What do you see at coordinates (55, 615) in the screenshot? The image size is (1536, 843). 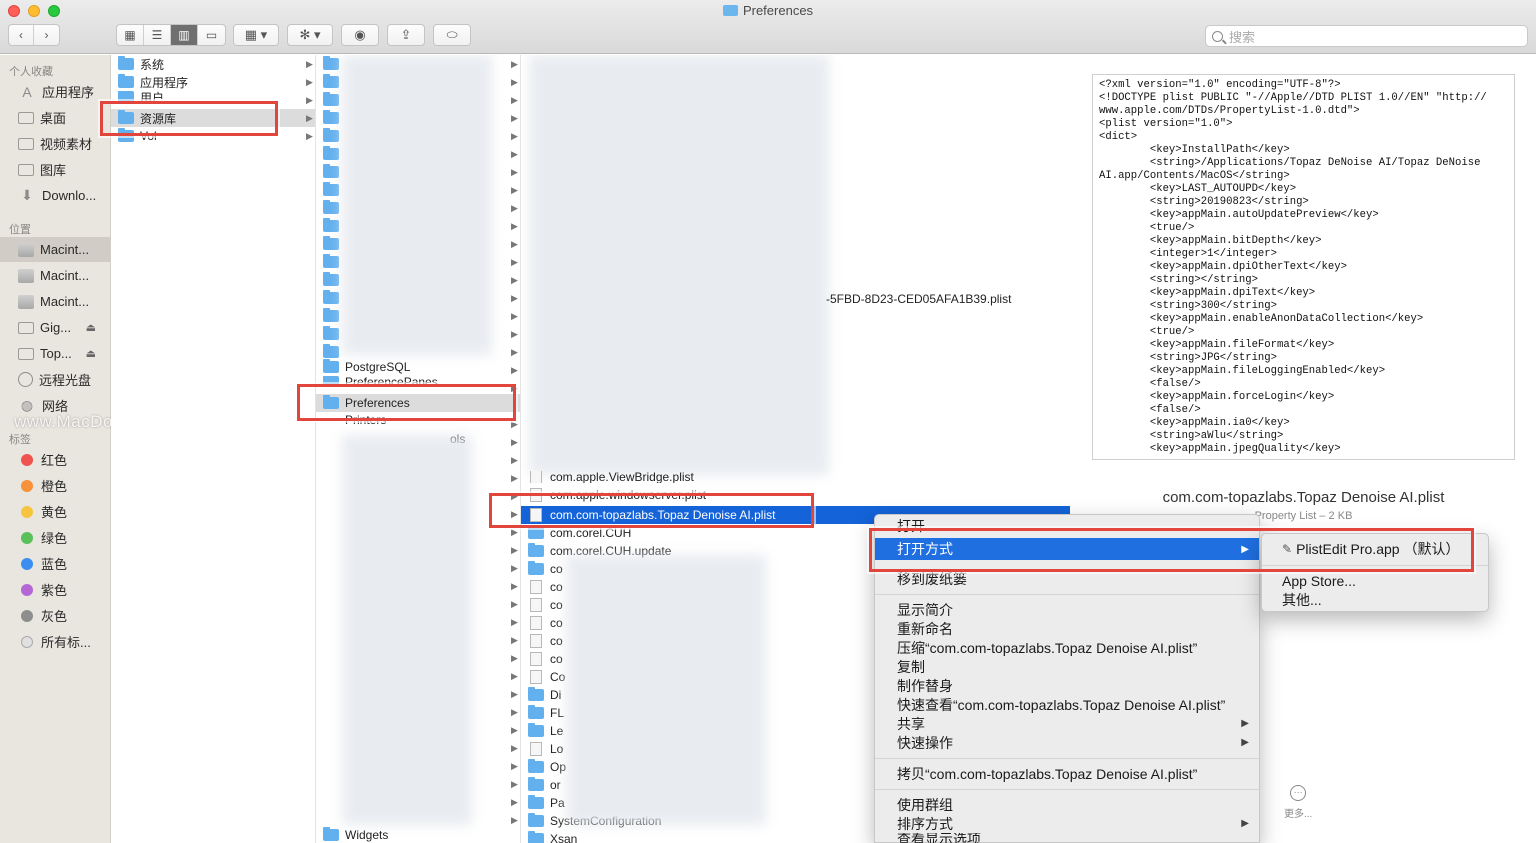 I see `sidebar-tag-gray: 灰色` at bounding box center [55, 615].